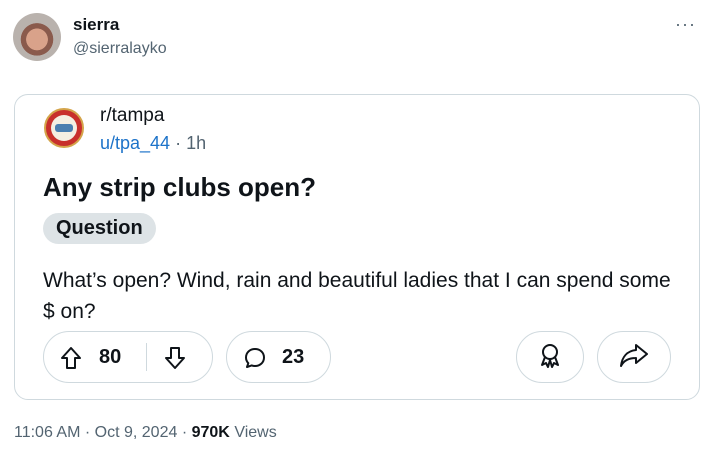 The image size is (710, 452). I want to click on comments-button: 23, so click(278, 357).